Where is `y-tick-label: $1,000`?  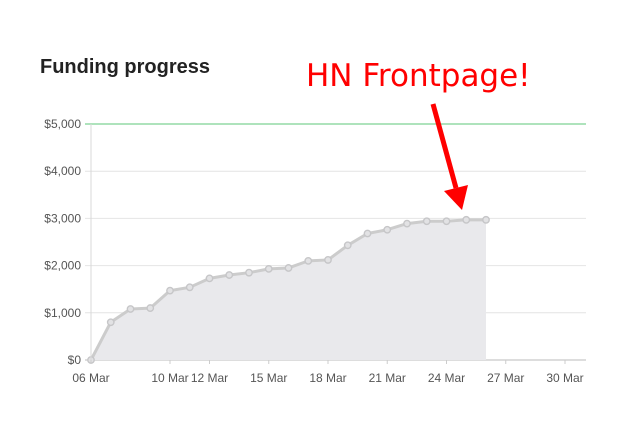 y-tick-label: $1,000 is located at coordinates (62, 313).